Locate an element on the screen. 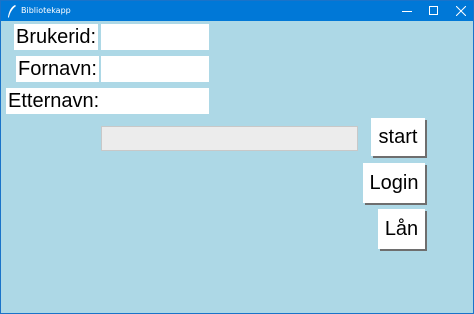 The image size is (474, 314). feather-icon is located at coordinates (12, 11).